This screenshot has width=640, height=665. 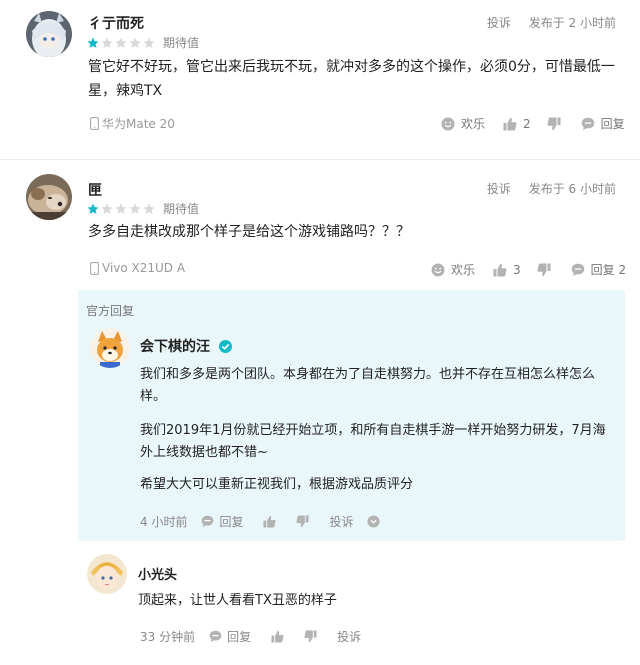 I want to click on reply-dislike-button, so click(x=310, y=636).